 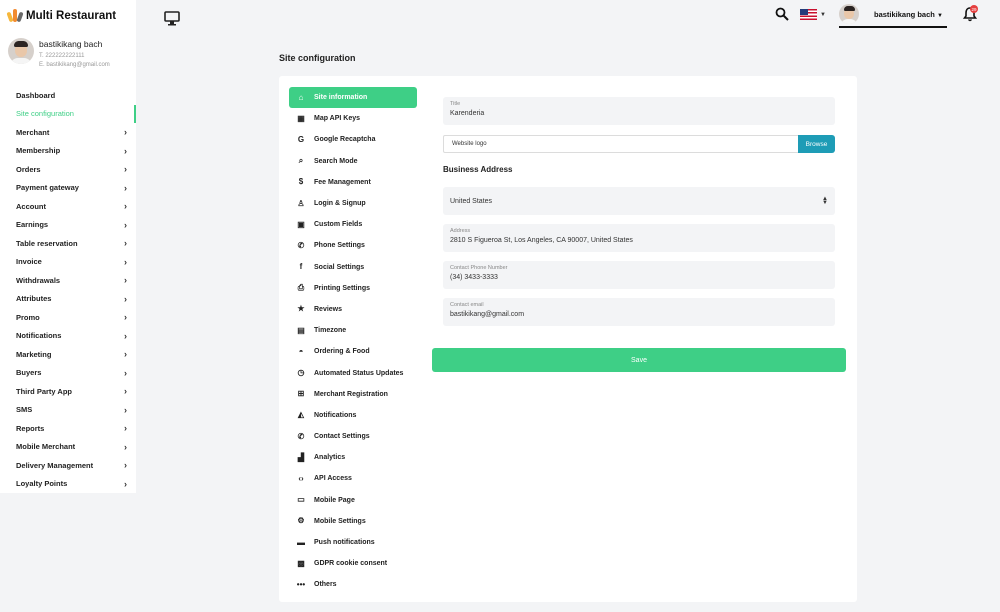 I want to click on settings-nav-item-api-access: ‹› API Access, so click(x=353, y=478).